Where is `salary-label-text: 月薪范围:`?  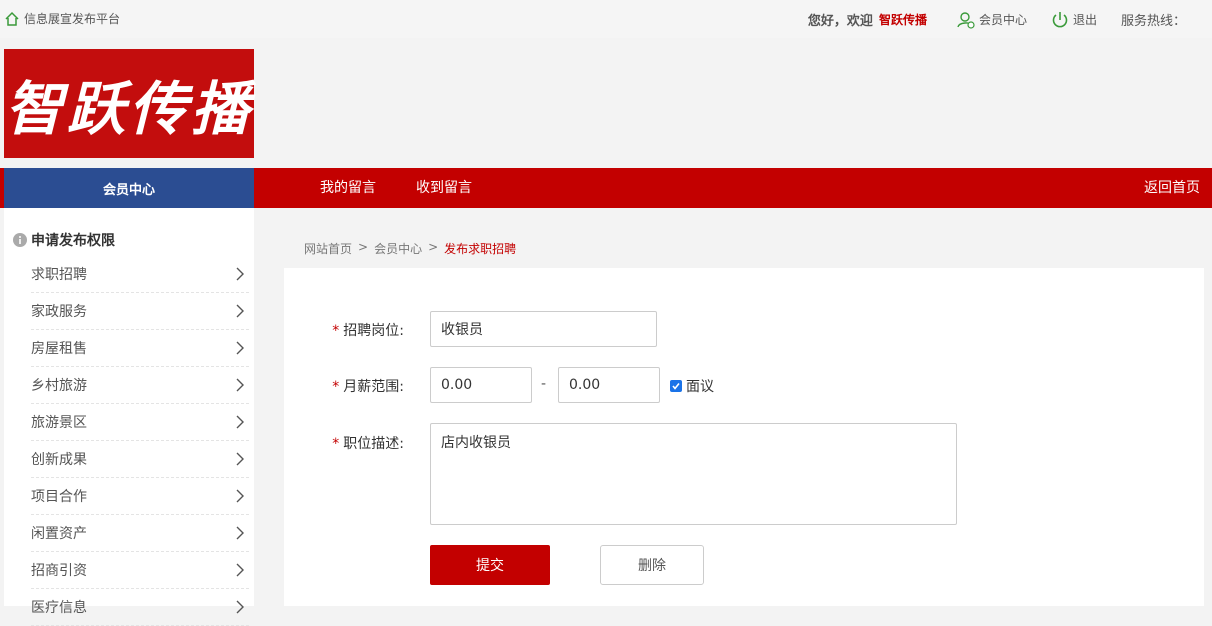
salary-label-text: 月薪范围: is located at coordinates (373, 387).